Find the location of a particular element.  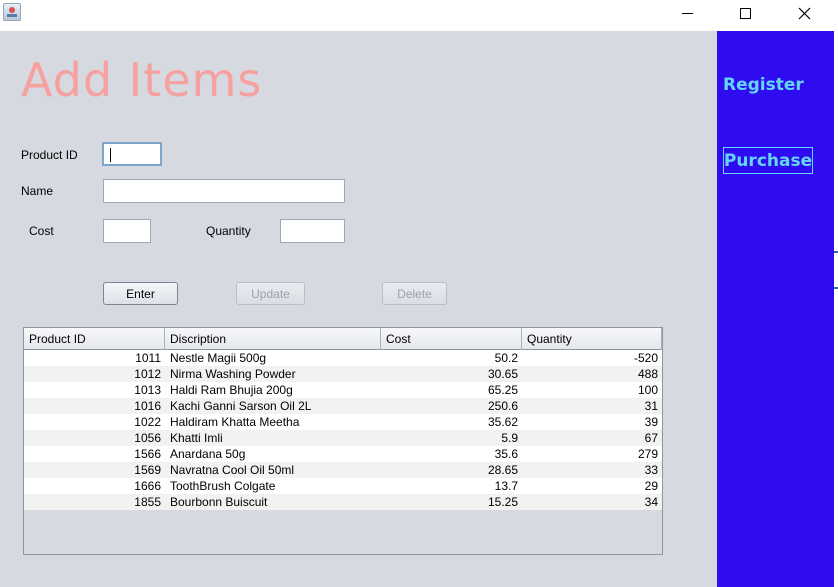

cell-quantity: 29 is located at coordinates (651, 486).